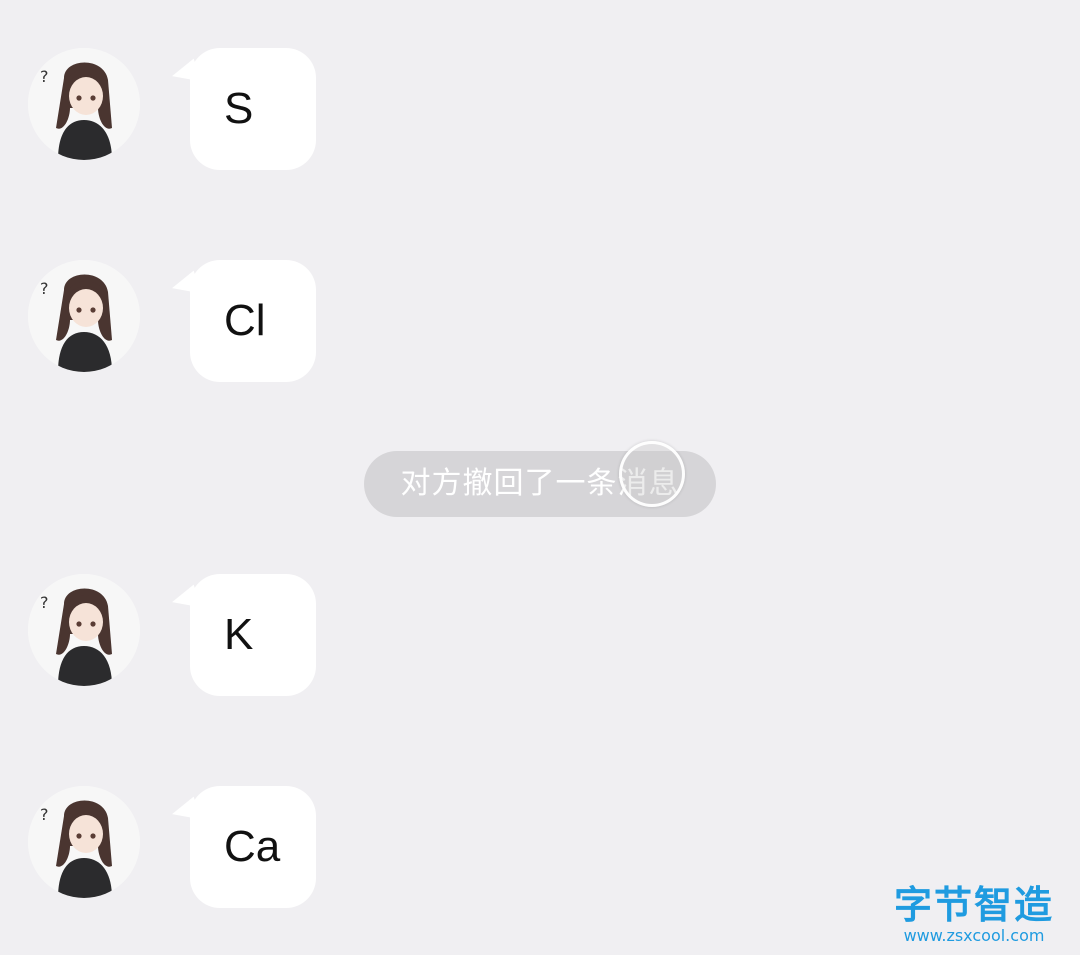 This screenshot has height=955, width=1080. I want to click on message-text: Ca, so click(252, 846).